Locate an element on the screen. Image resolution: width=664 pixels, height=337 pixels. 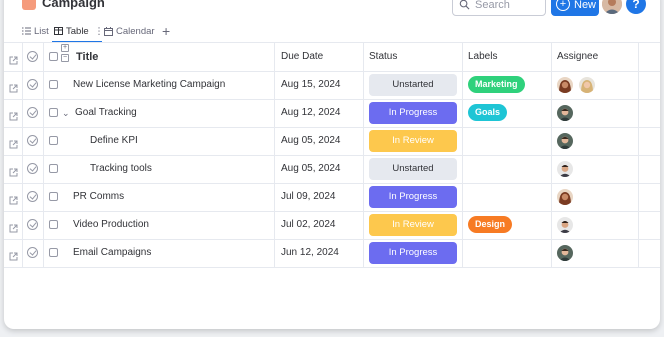
complete-all-icon is located at coordinates (32, 56).